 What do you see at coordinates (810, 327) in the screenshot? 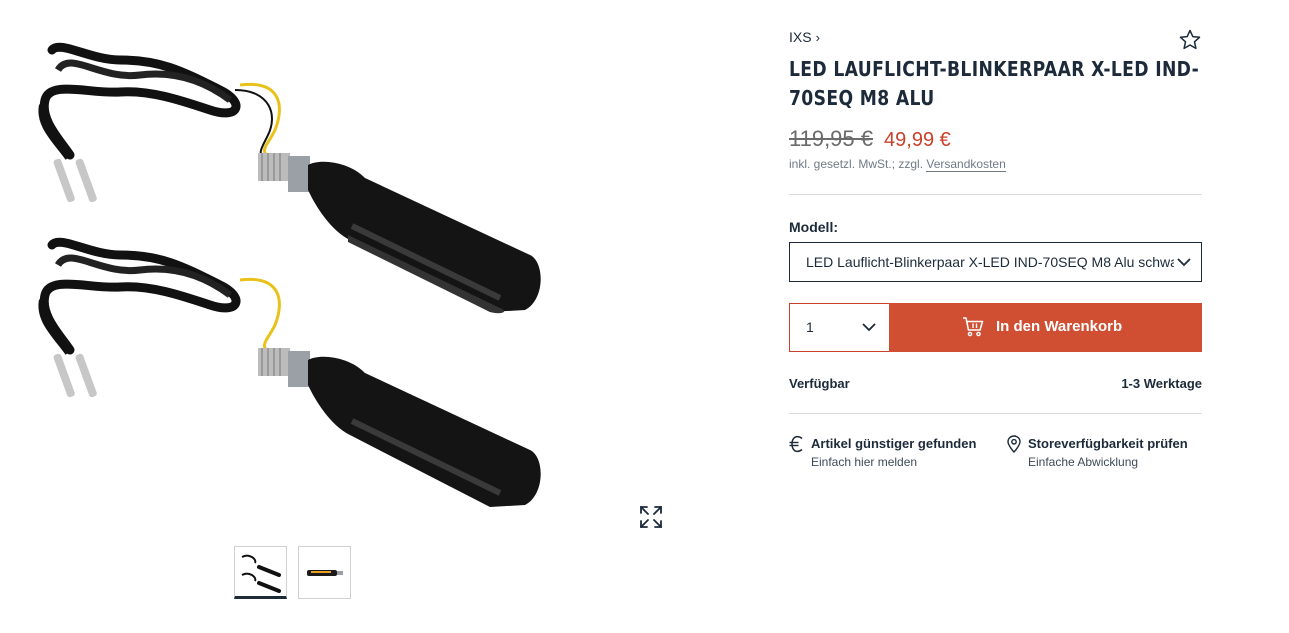
I see `quantity-value: 1` at bounding box center [810, 327].